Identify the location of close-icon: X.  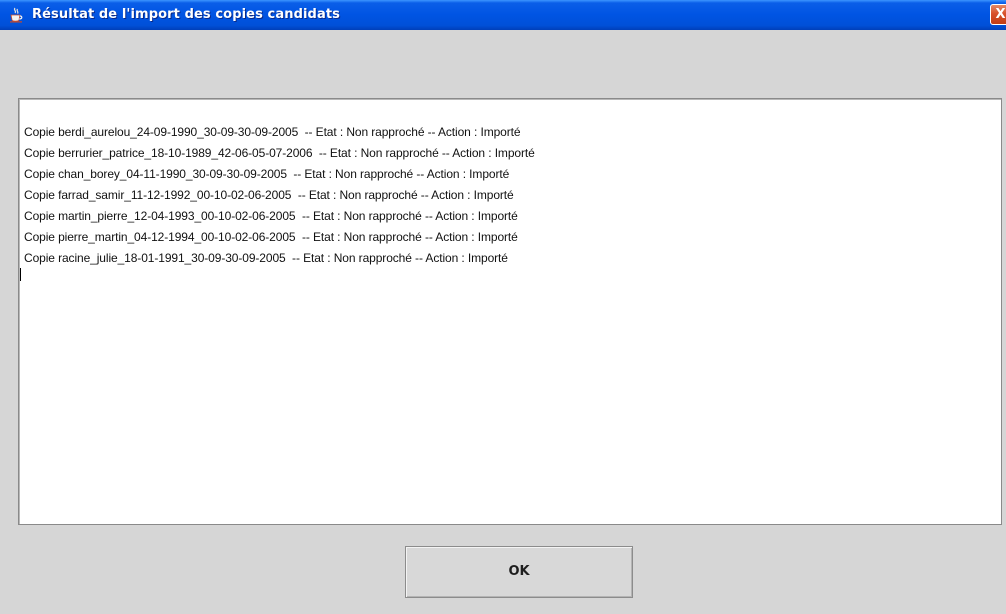
(1000, 14).